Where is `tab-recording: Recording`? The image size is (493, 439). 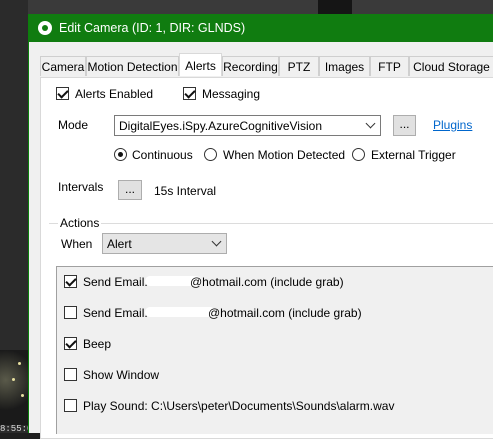
tab-recording: Recording is located at coordinates (250, 66).